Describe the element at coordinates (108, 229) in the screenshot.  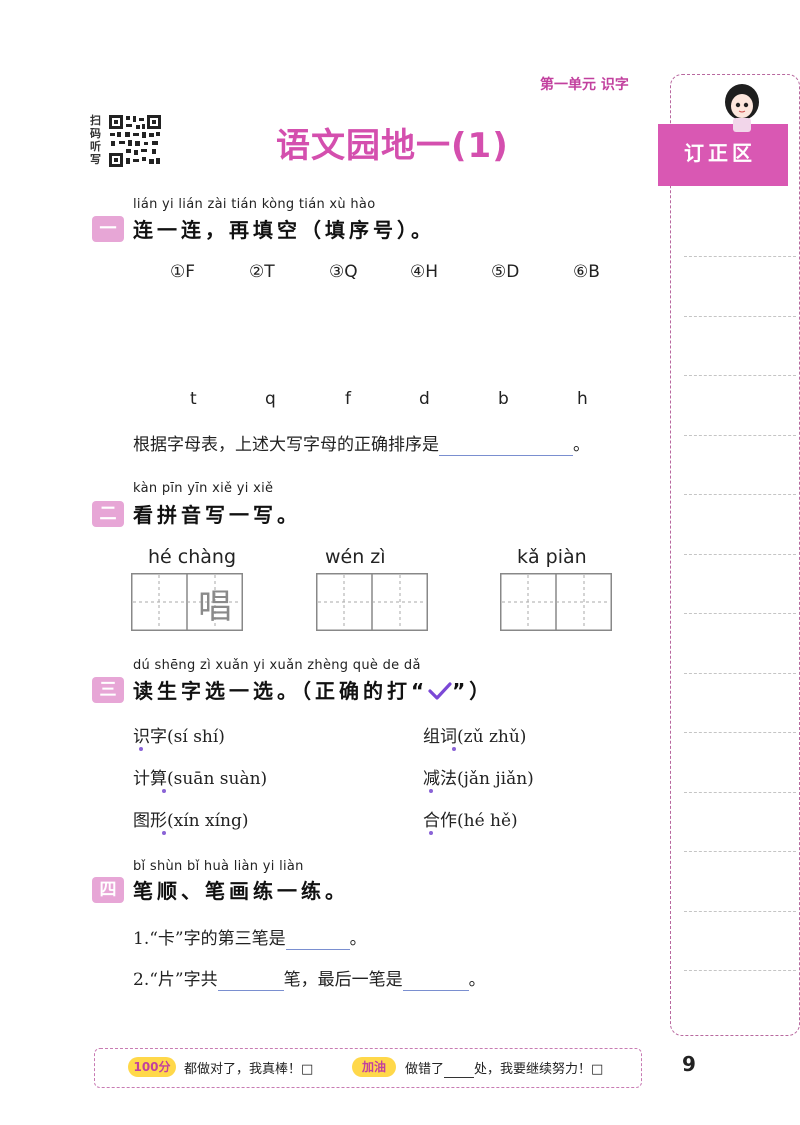
I see `section1-badge: 一` at that location.